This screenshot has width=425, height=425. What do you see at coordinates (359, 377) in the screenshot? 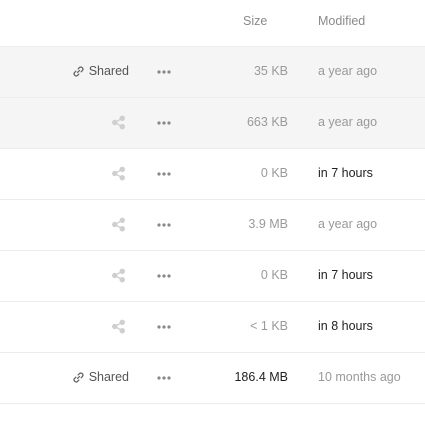
I see `modified-date: 10 months ago` at bounding box center [359, 377].